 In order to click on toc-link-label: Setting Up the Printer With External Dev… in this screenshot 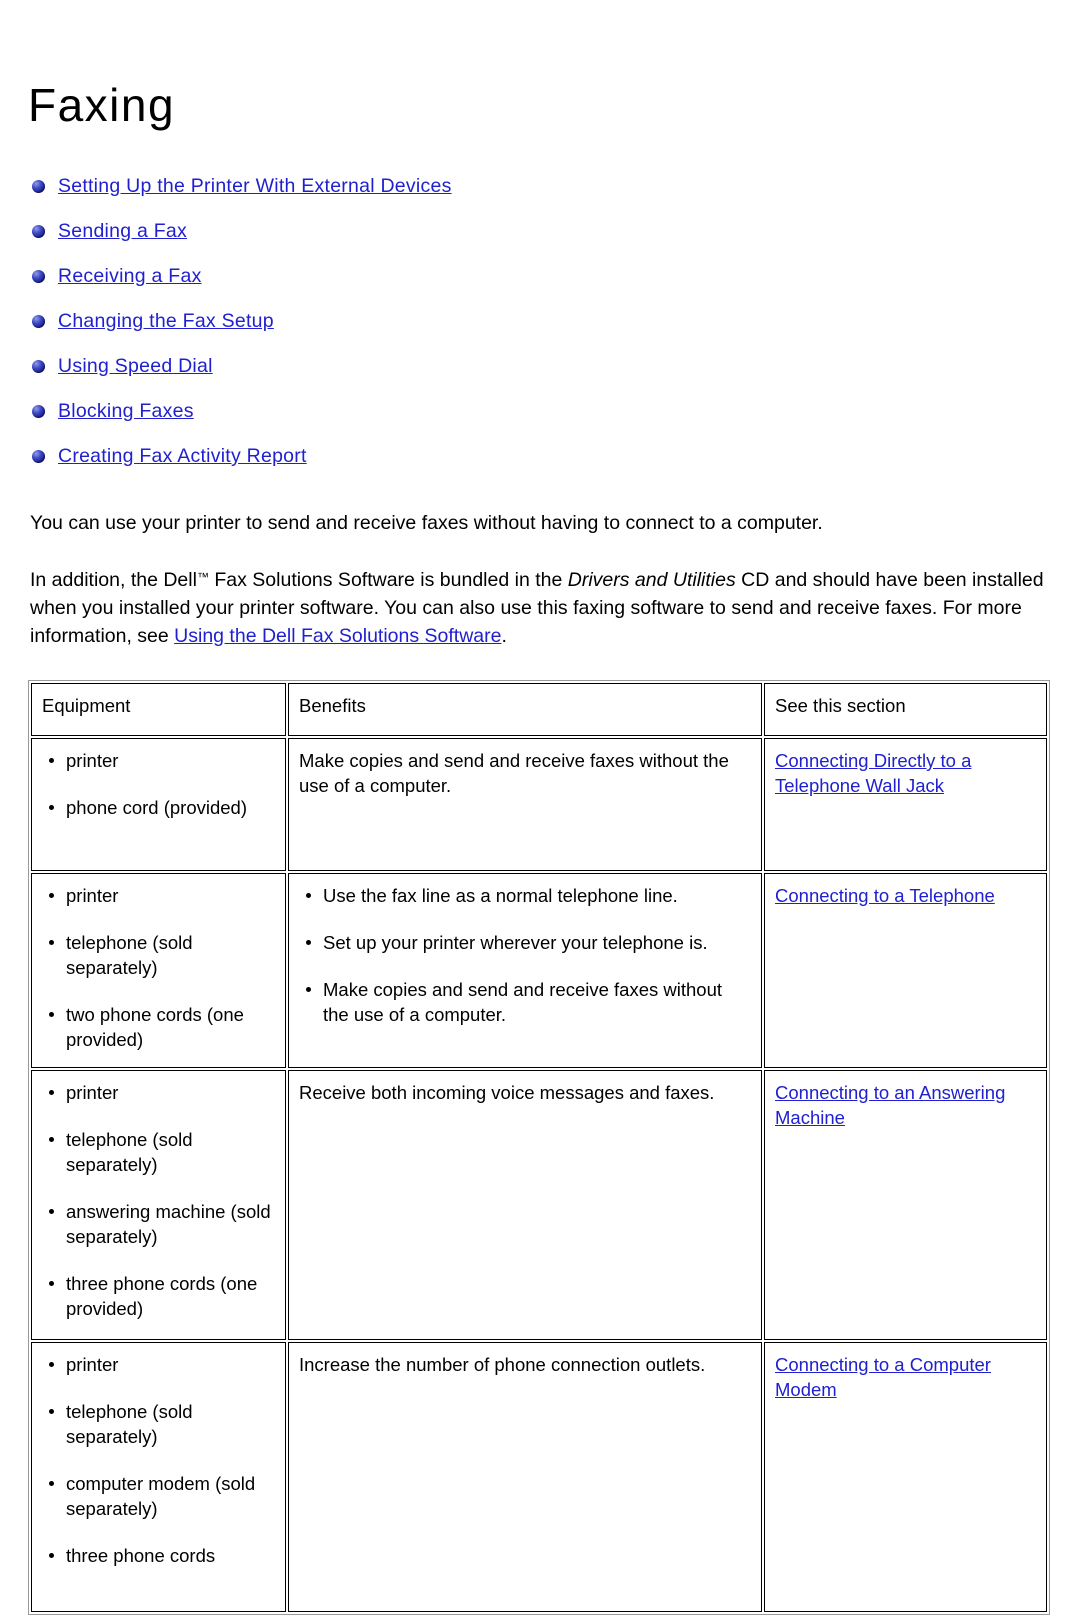, I will do `click(255, 186)`.